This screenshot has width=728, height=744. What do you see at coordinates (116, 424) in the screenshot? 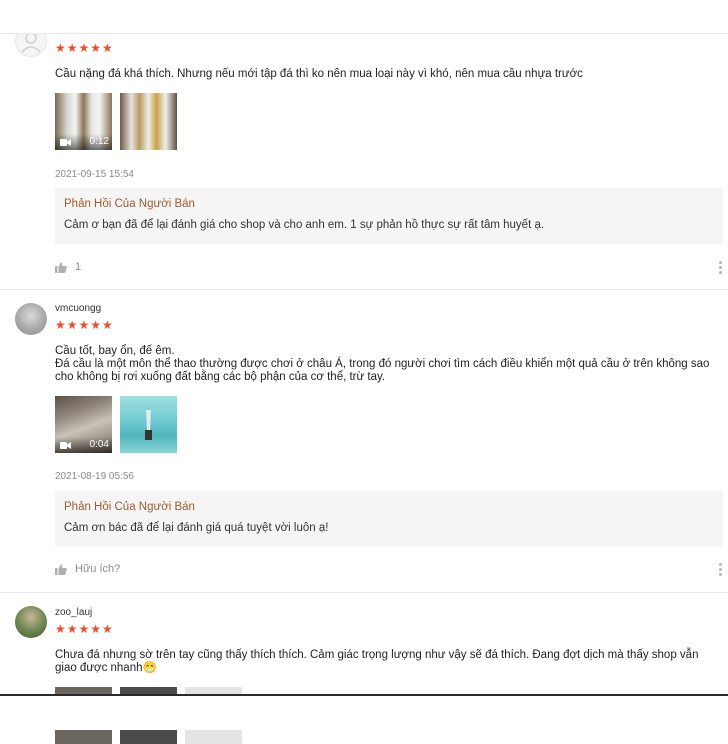
I see `review-media: 0:04` at bounding box center [116, 424].